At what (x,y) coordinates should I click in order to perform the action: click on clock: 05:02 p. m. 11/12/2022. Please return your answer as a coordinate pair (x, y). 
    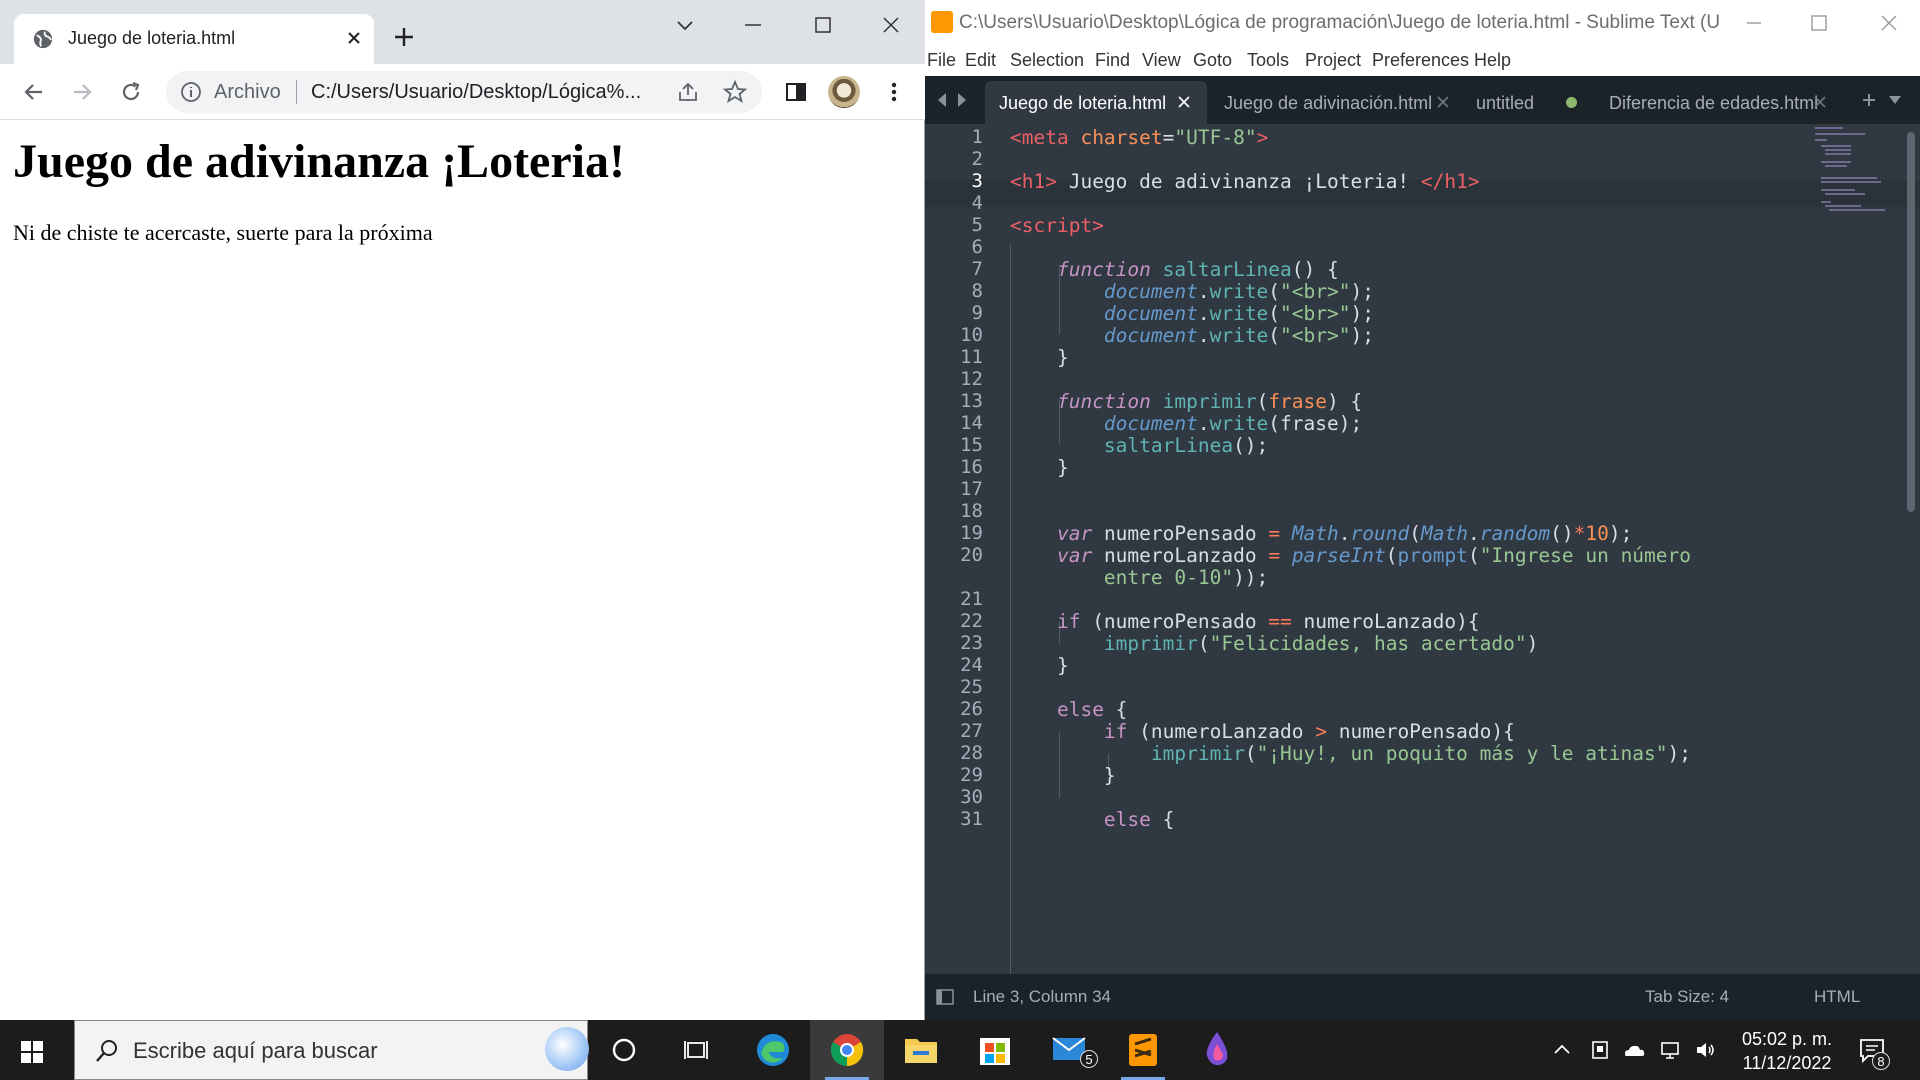
    Looking at the image, I should click on (1787, 1051).